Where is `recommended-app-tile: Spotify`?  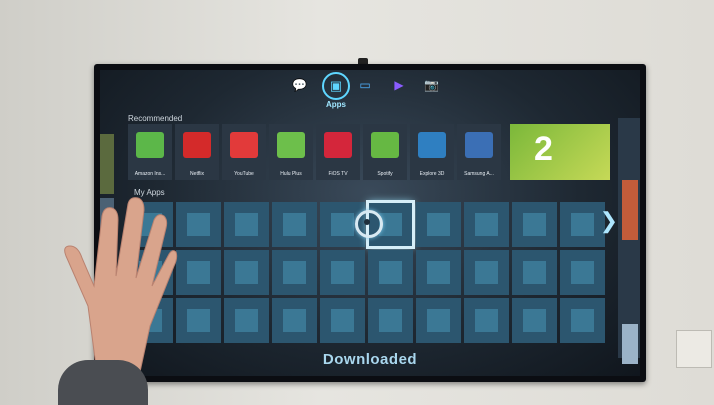
recommended-app-tile: Spotify is located at coordinates (385, 152).